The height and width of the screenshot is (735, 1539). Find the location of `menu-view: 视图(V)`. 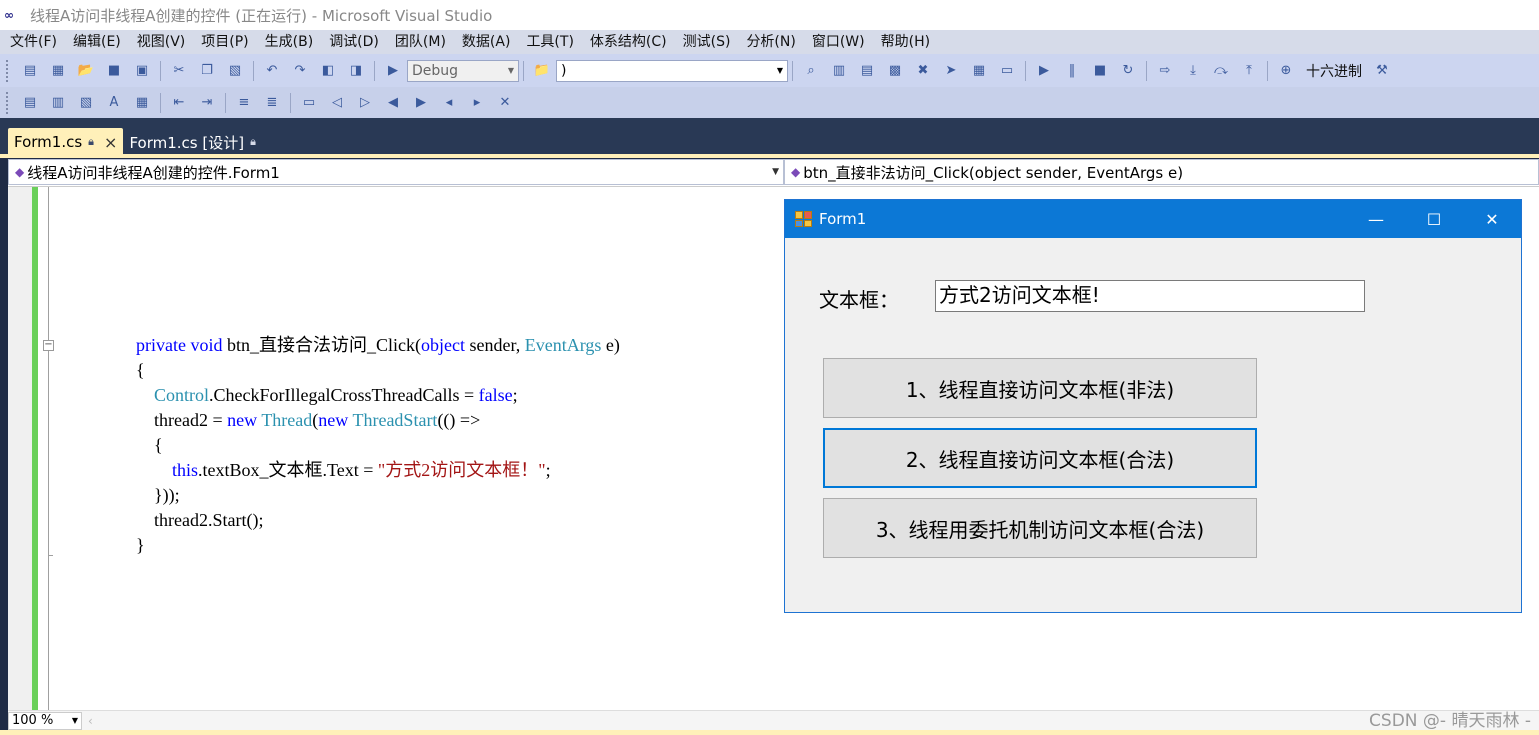

menu-view: 视图(V) is located at coordinates (161, 42).